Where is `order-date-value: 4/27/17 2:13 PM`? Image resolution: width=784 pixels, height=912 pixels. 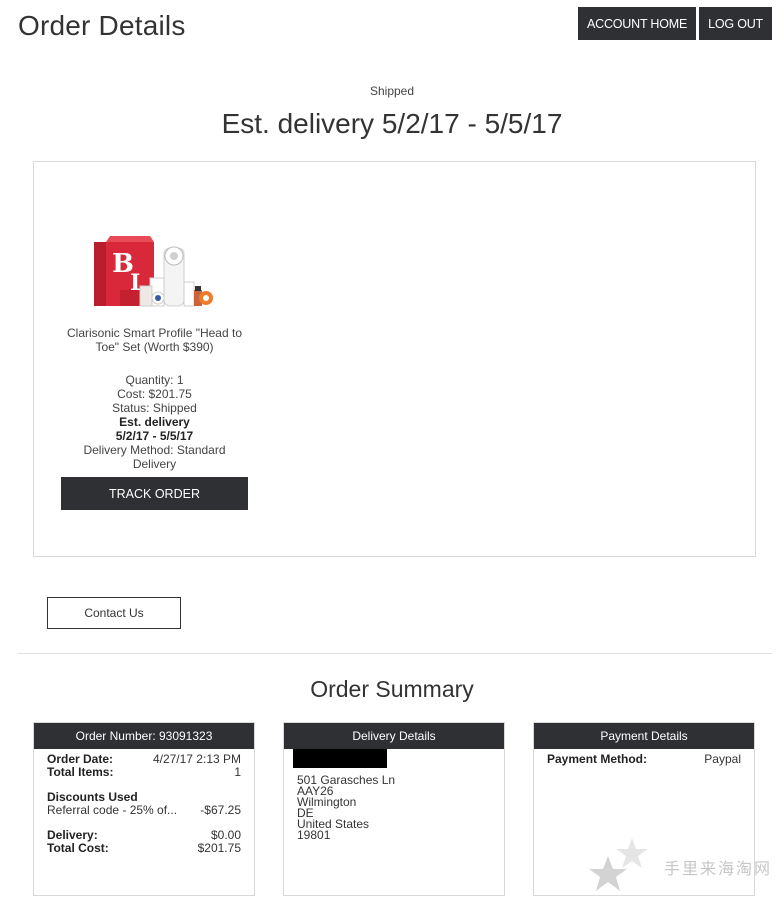
order-date-value: 4/27/17 2:13 PM is located at coordinates (196, 759).